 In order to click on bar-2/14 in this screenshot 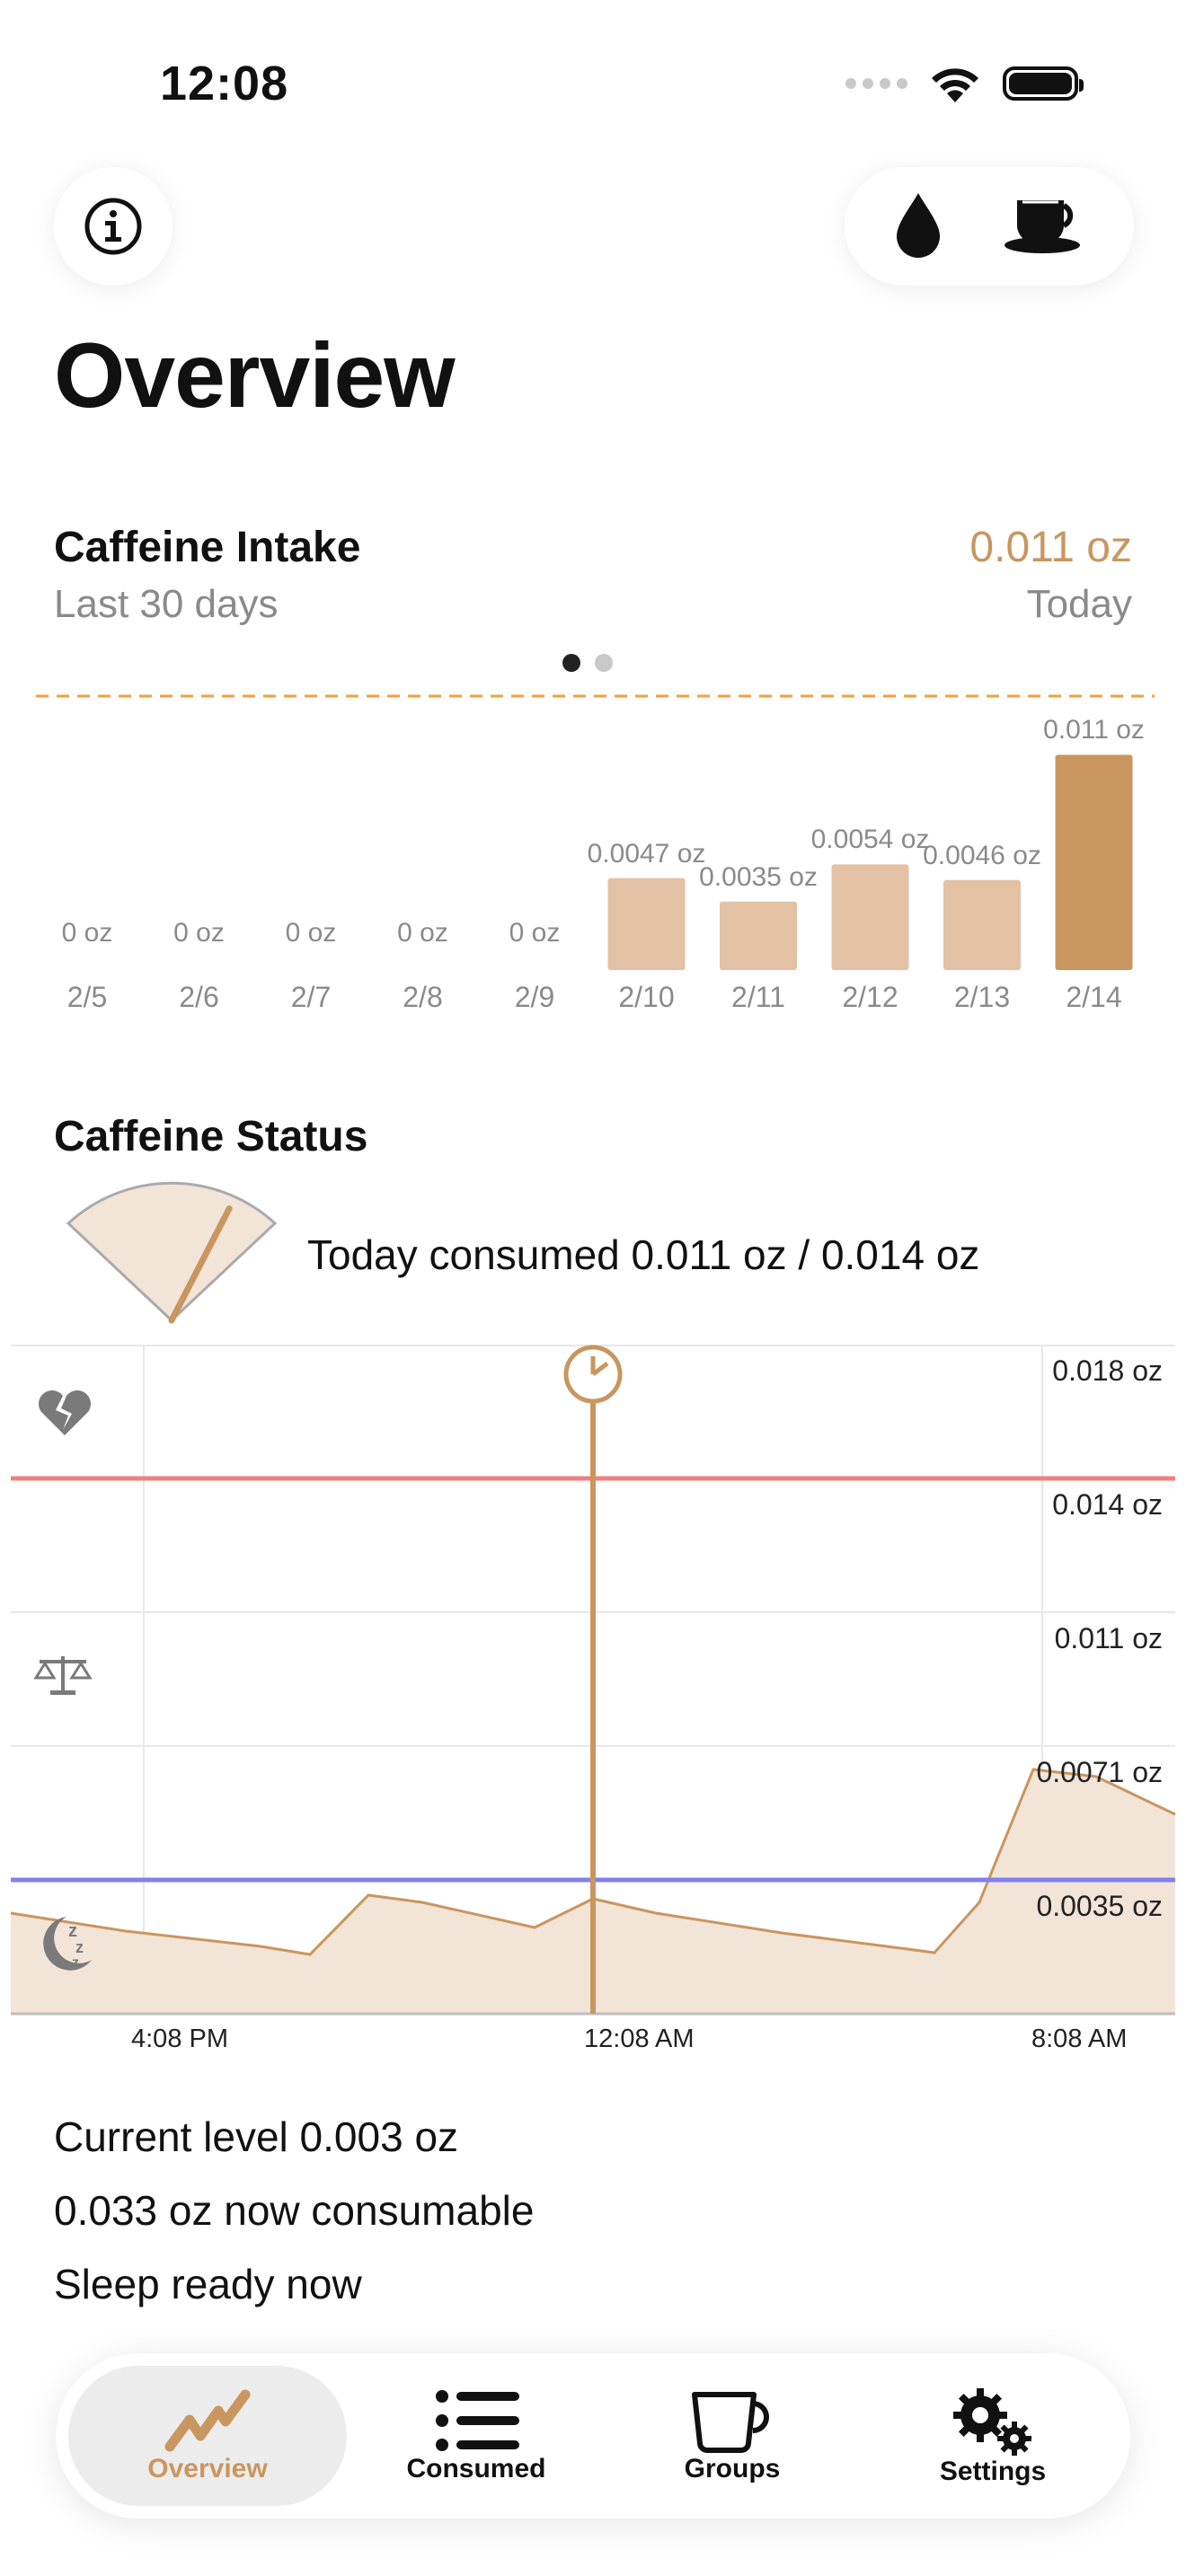, I will do `click(1094, 862)`.